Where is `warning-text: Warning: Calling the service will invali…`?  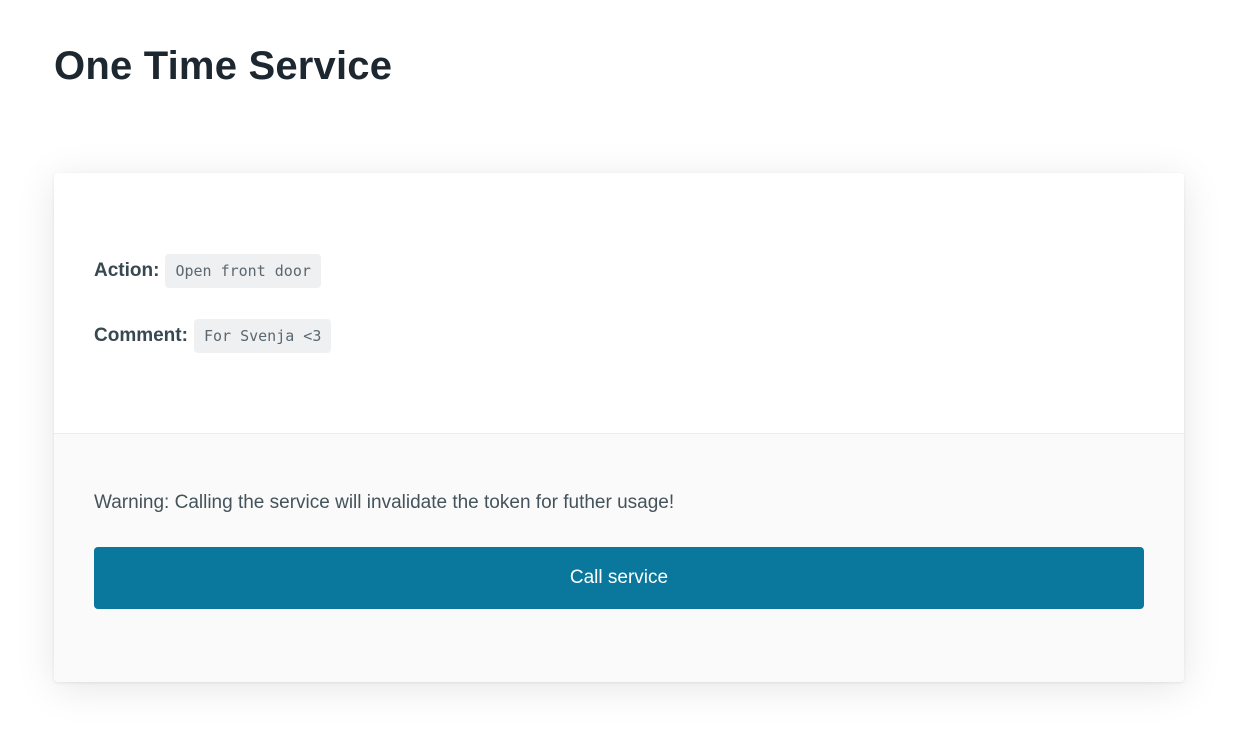 warning-text: Warning: Calling the service will invali… is located at coordinates (384, 502).